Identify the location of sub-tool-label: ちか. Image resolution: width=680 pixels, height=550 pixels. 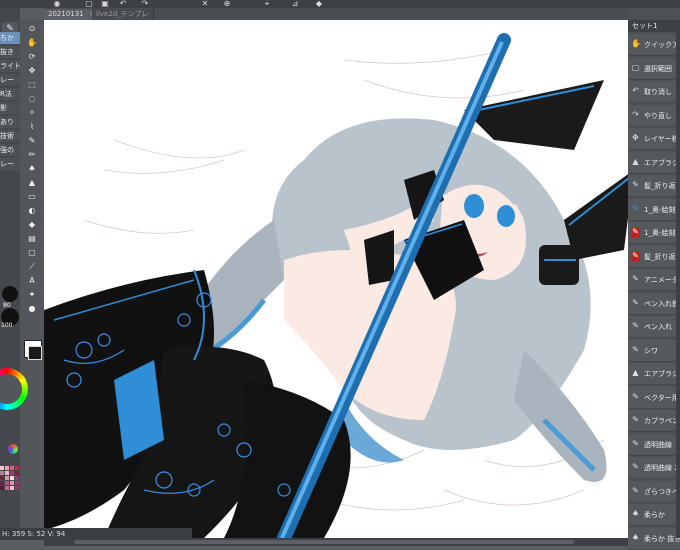
(10, 38).